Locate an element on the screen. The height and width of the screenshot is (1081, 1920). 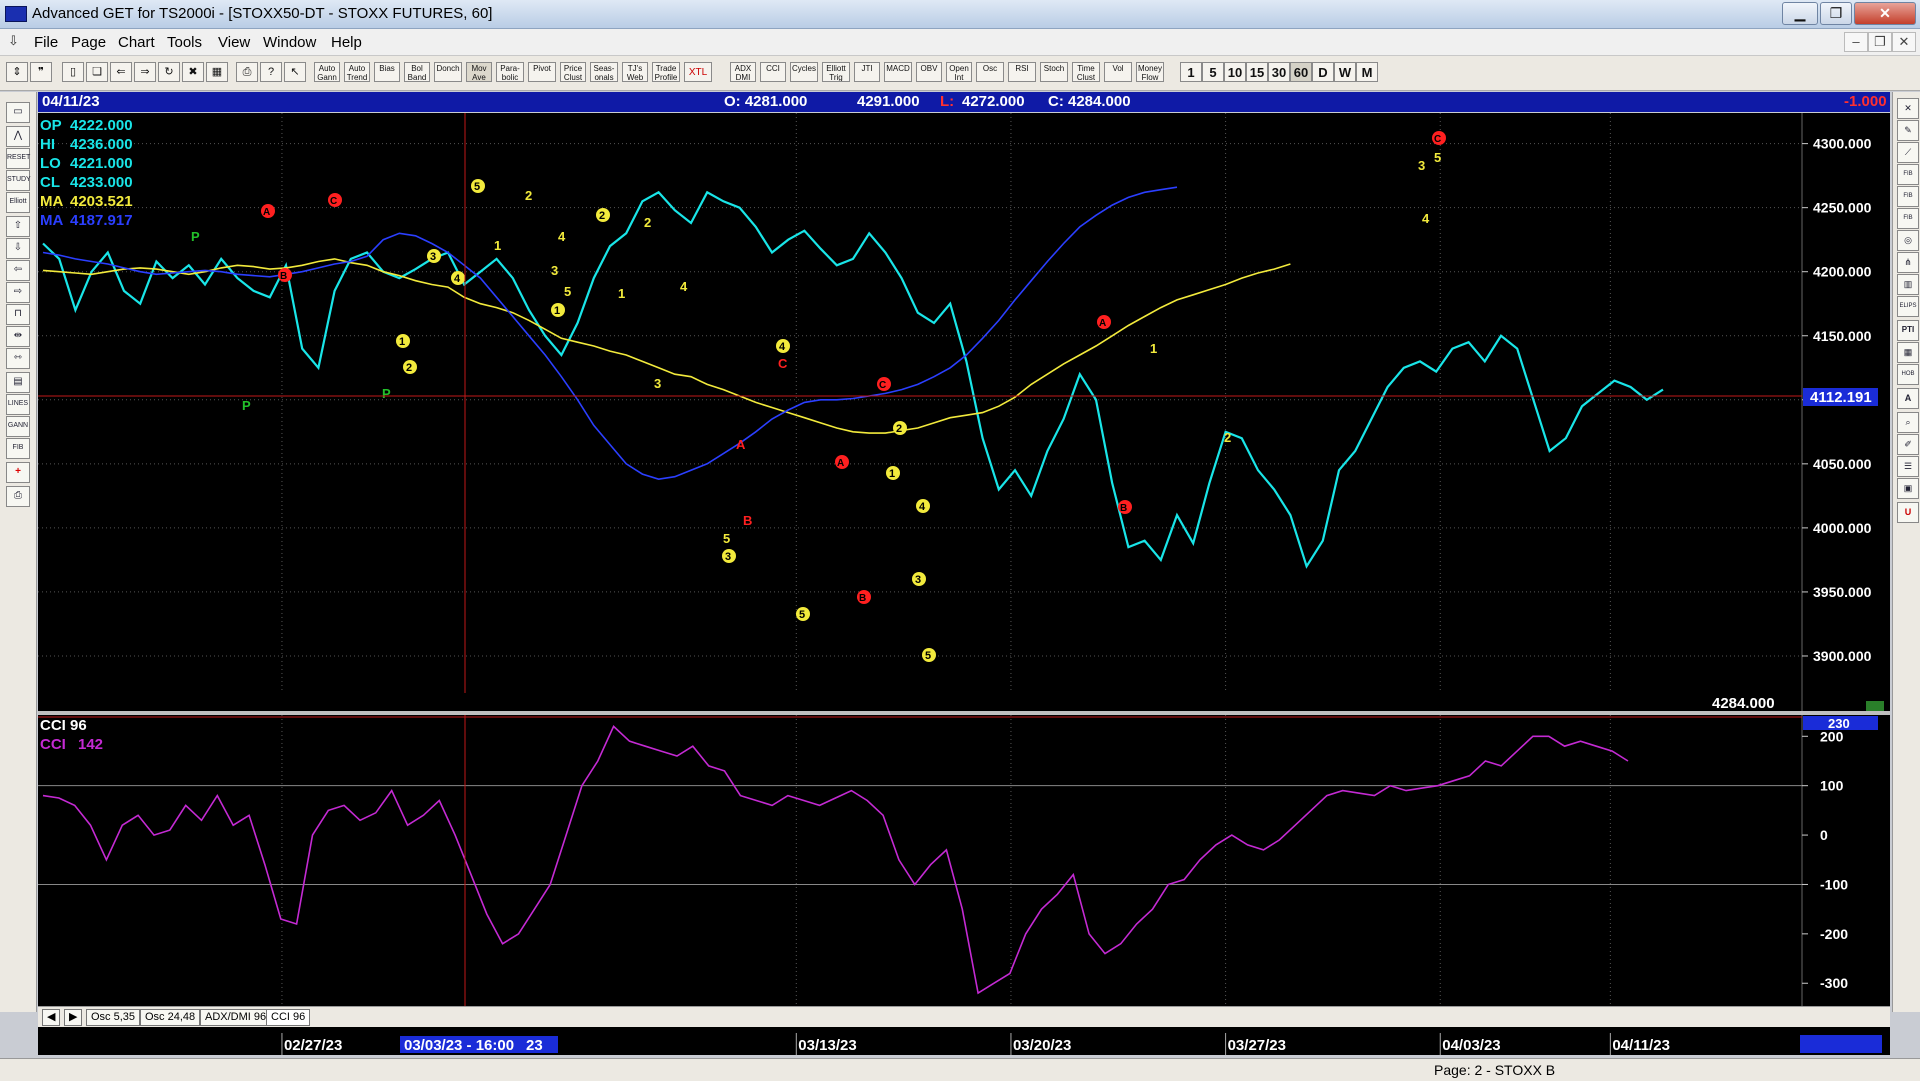
tool-xtl: XTL is located at coordinates (698, 72).